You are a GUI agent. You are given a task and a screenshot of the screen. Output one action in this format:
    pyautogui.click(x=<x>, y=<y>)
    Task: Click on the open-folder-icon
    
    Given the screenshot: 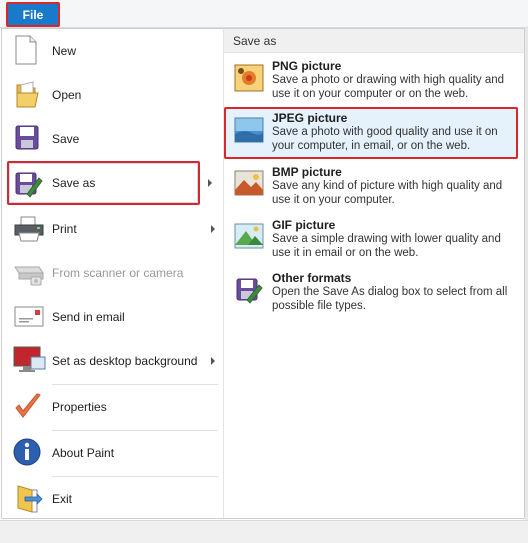 What is the action you would take?
    pyautogui.click(x=28, y=95)
    